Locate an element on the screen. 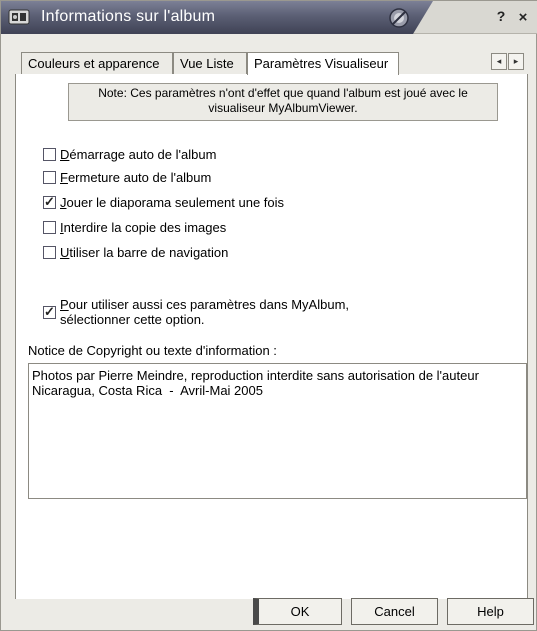 The image size is (537, 631). tab-label: Couleurs et apparence is located at coordinates (94, 63).